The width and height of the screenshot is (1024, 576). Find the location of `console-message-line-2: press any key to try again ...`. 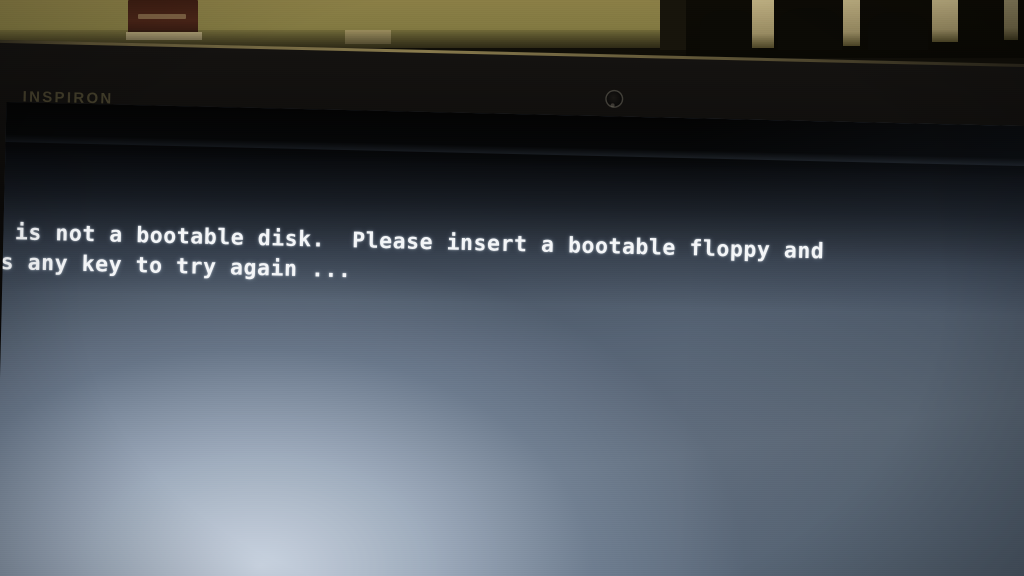

console-message-line-2: press any key to try again ... is located at coordinates (176, 266).